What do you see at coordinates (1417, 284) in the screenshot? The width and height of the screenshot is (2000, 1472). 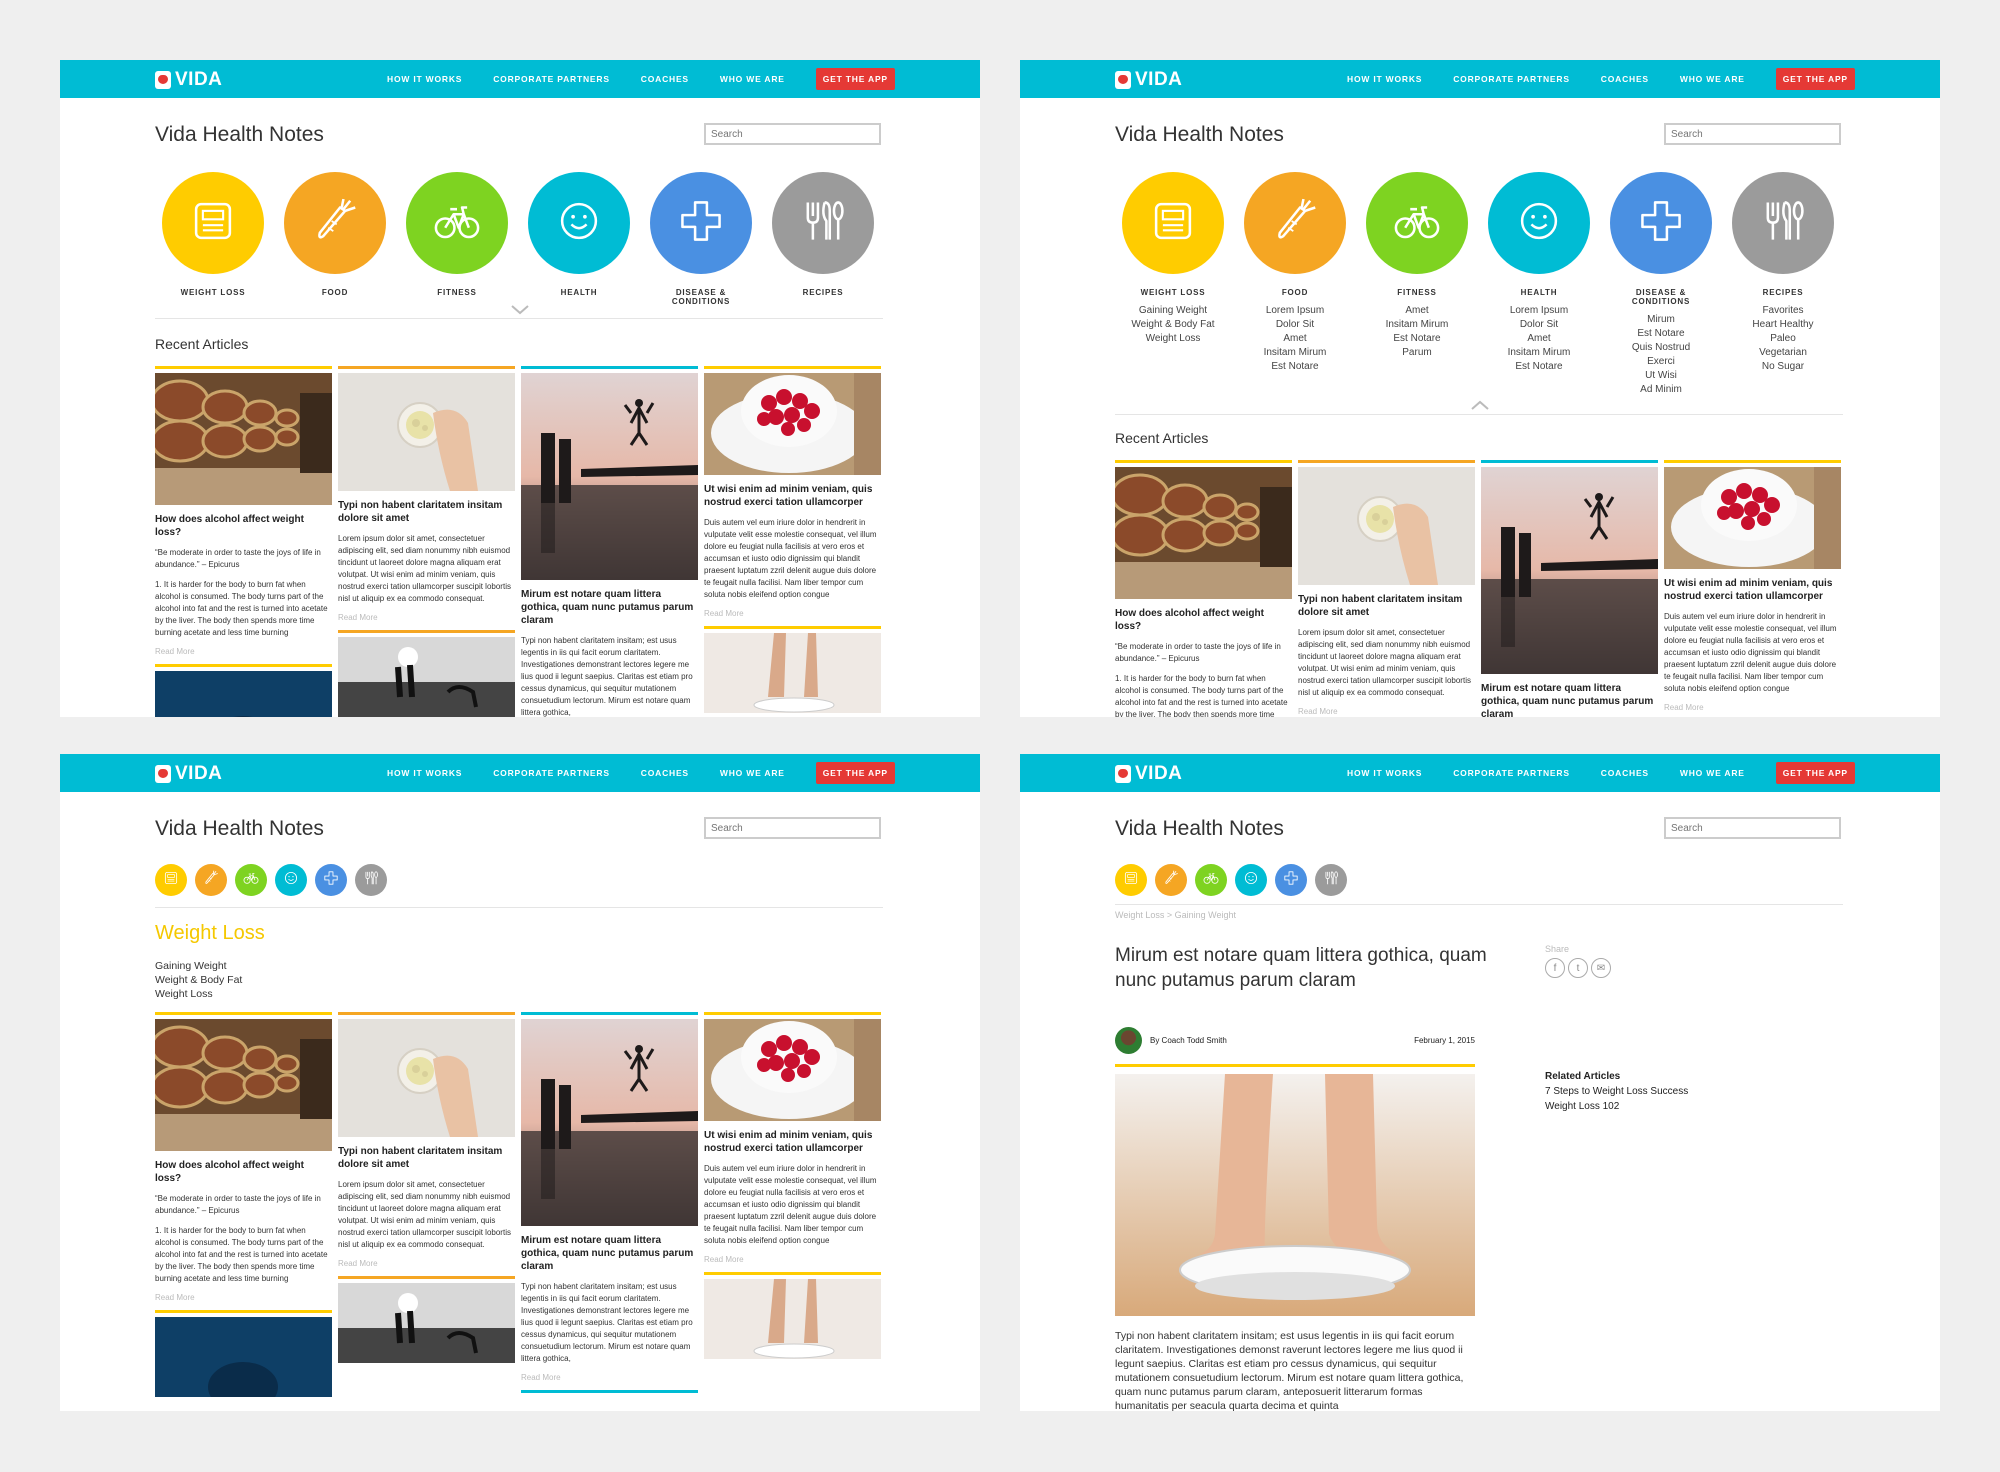 I see `category-fitness: FITNESS Amet Insitam Mirum Est Notare Parum` at bounding box center [1417, 284].